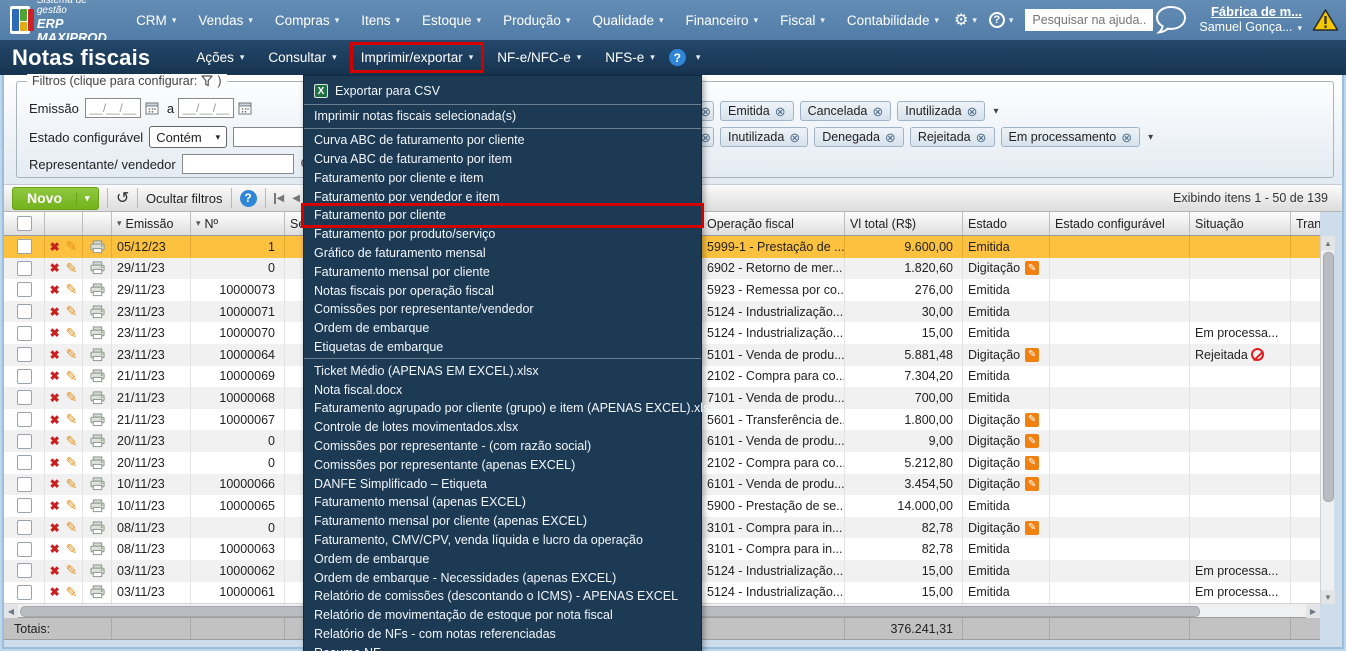 The image size is (1346, 651). I want to click on page-help-icon: ?, so click(677, 57).